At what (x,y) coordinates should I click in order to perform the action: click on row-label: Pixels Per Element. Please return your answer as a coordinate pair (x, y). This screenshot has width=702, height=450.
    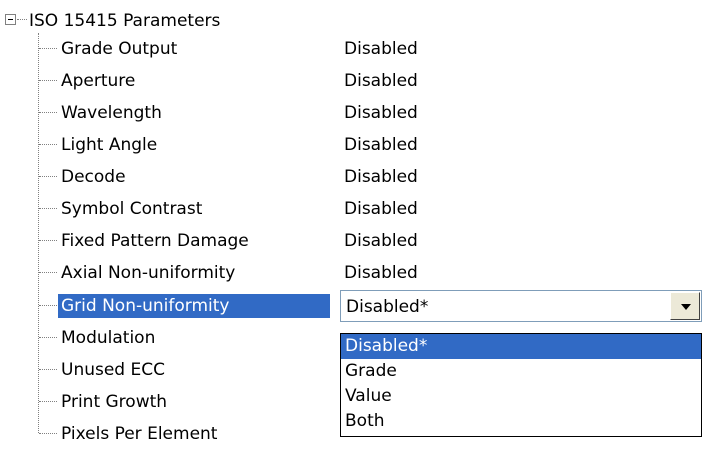
    Looking at the image, I should click on (139, 434).